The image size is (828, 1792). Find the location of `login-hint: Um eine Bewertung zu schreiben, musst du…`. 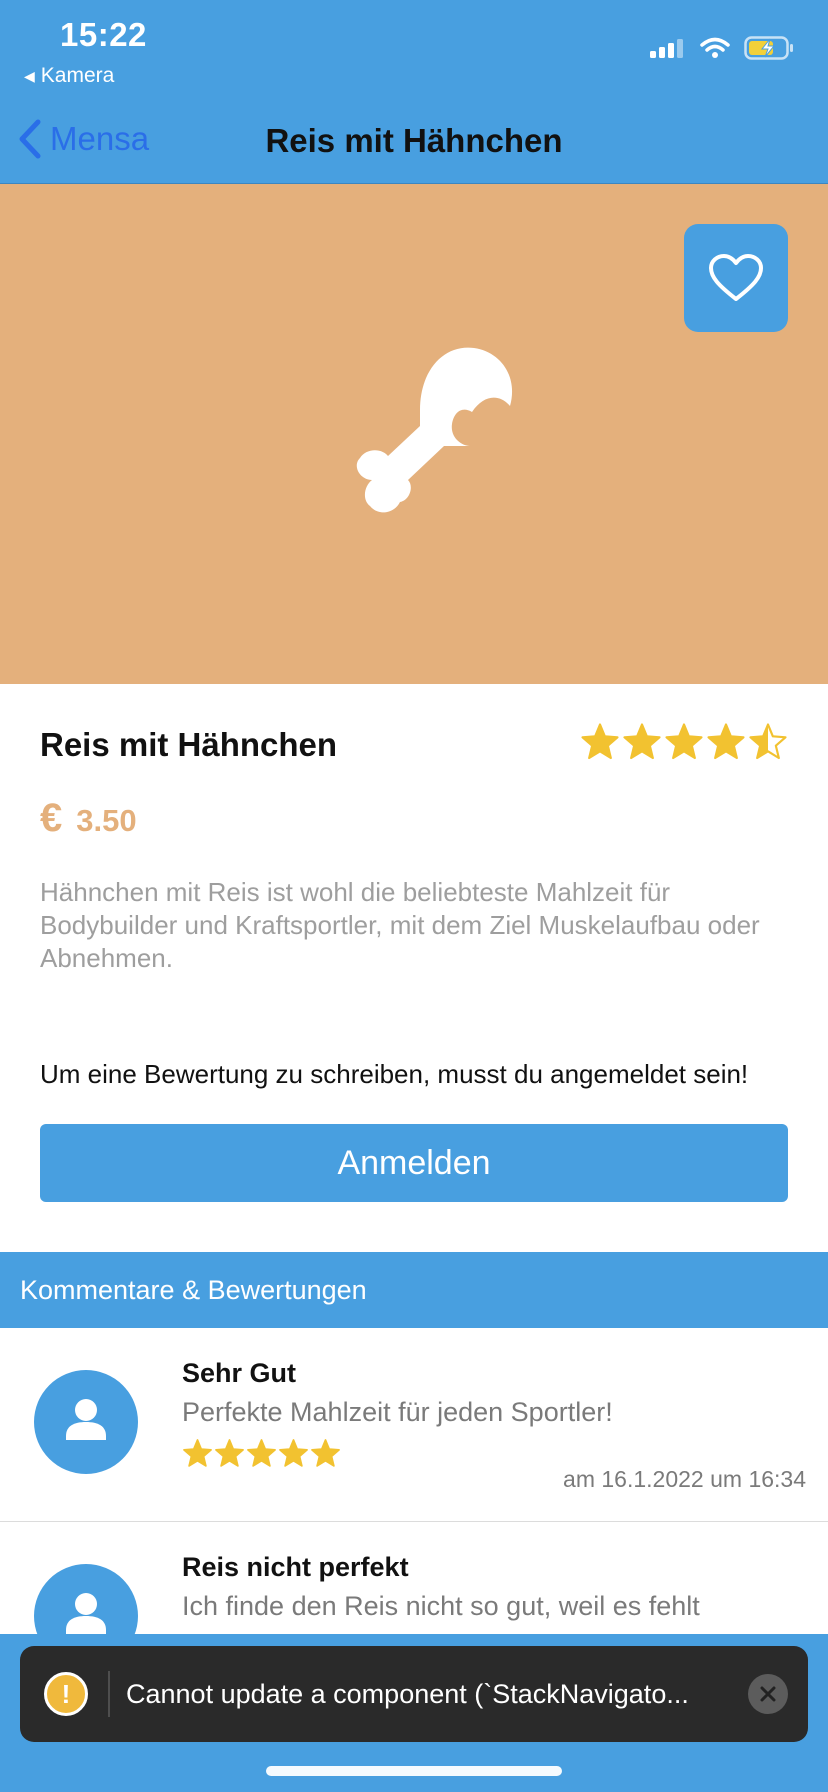

login-hint: Um eine Bewertung zu schreiben, musst du… is located at coordinates (394, 1074).